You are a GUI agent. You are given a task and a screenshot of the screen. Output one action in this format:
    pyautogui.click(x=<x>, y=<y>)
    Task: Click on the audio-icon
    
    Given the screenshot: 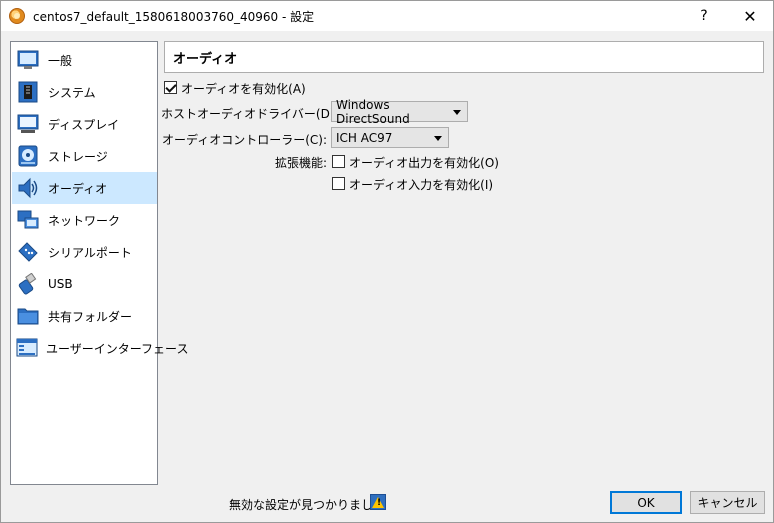 What is the action you would take?
    pyautogui.click(x=28, y=188)
    